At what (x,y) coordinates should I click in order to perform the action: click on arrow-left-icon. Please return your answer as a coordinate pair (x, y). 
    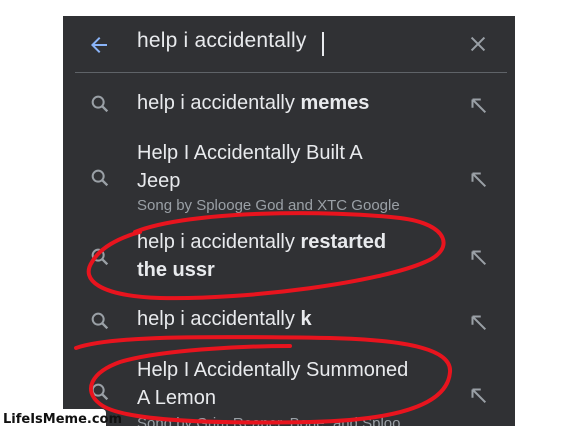
    Looking at the image, I should click on (99, 45).